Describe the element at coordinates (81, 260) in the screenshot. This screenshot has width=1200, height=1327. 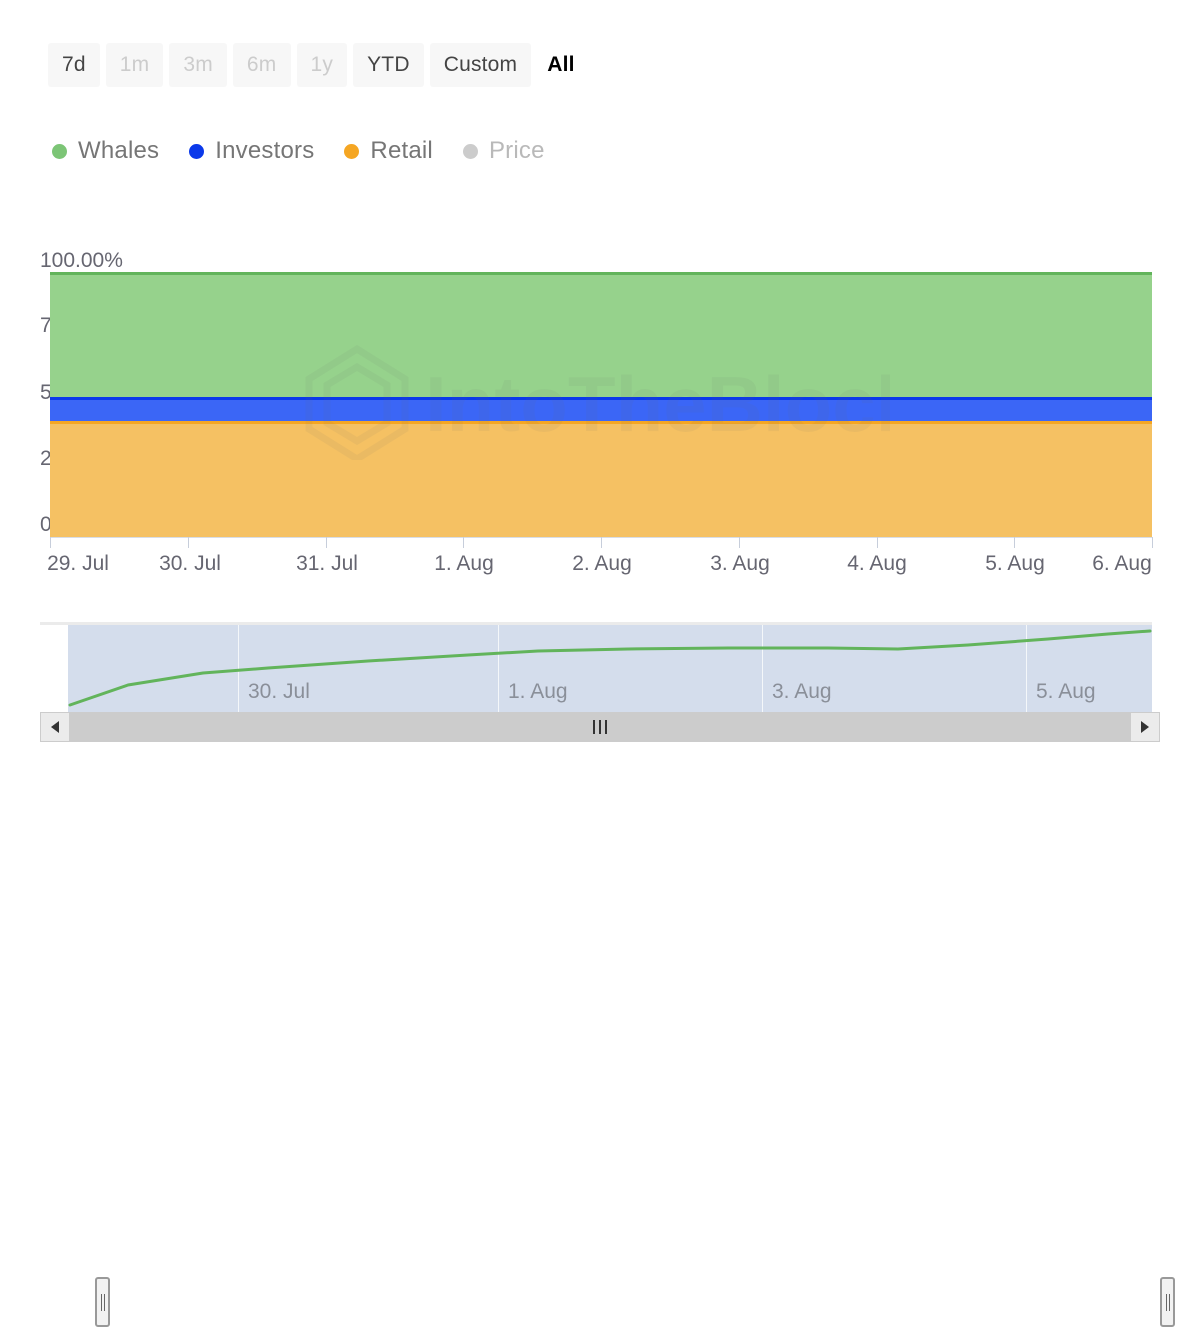
I see `y-axis-label-100: 100.00%` at that location.